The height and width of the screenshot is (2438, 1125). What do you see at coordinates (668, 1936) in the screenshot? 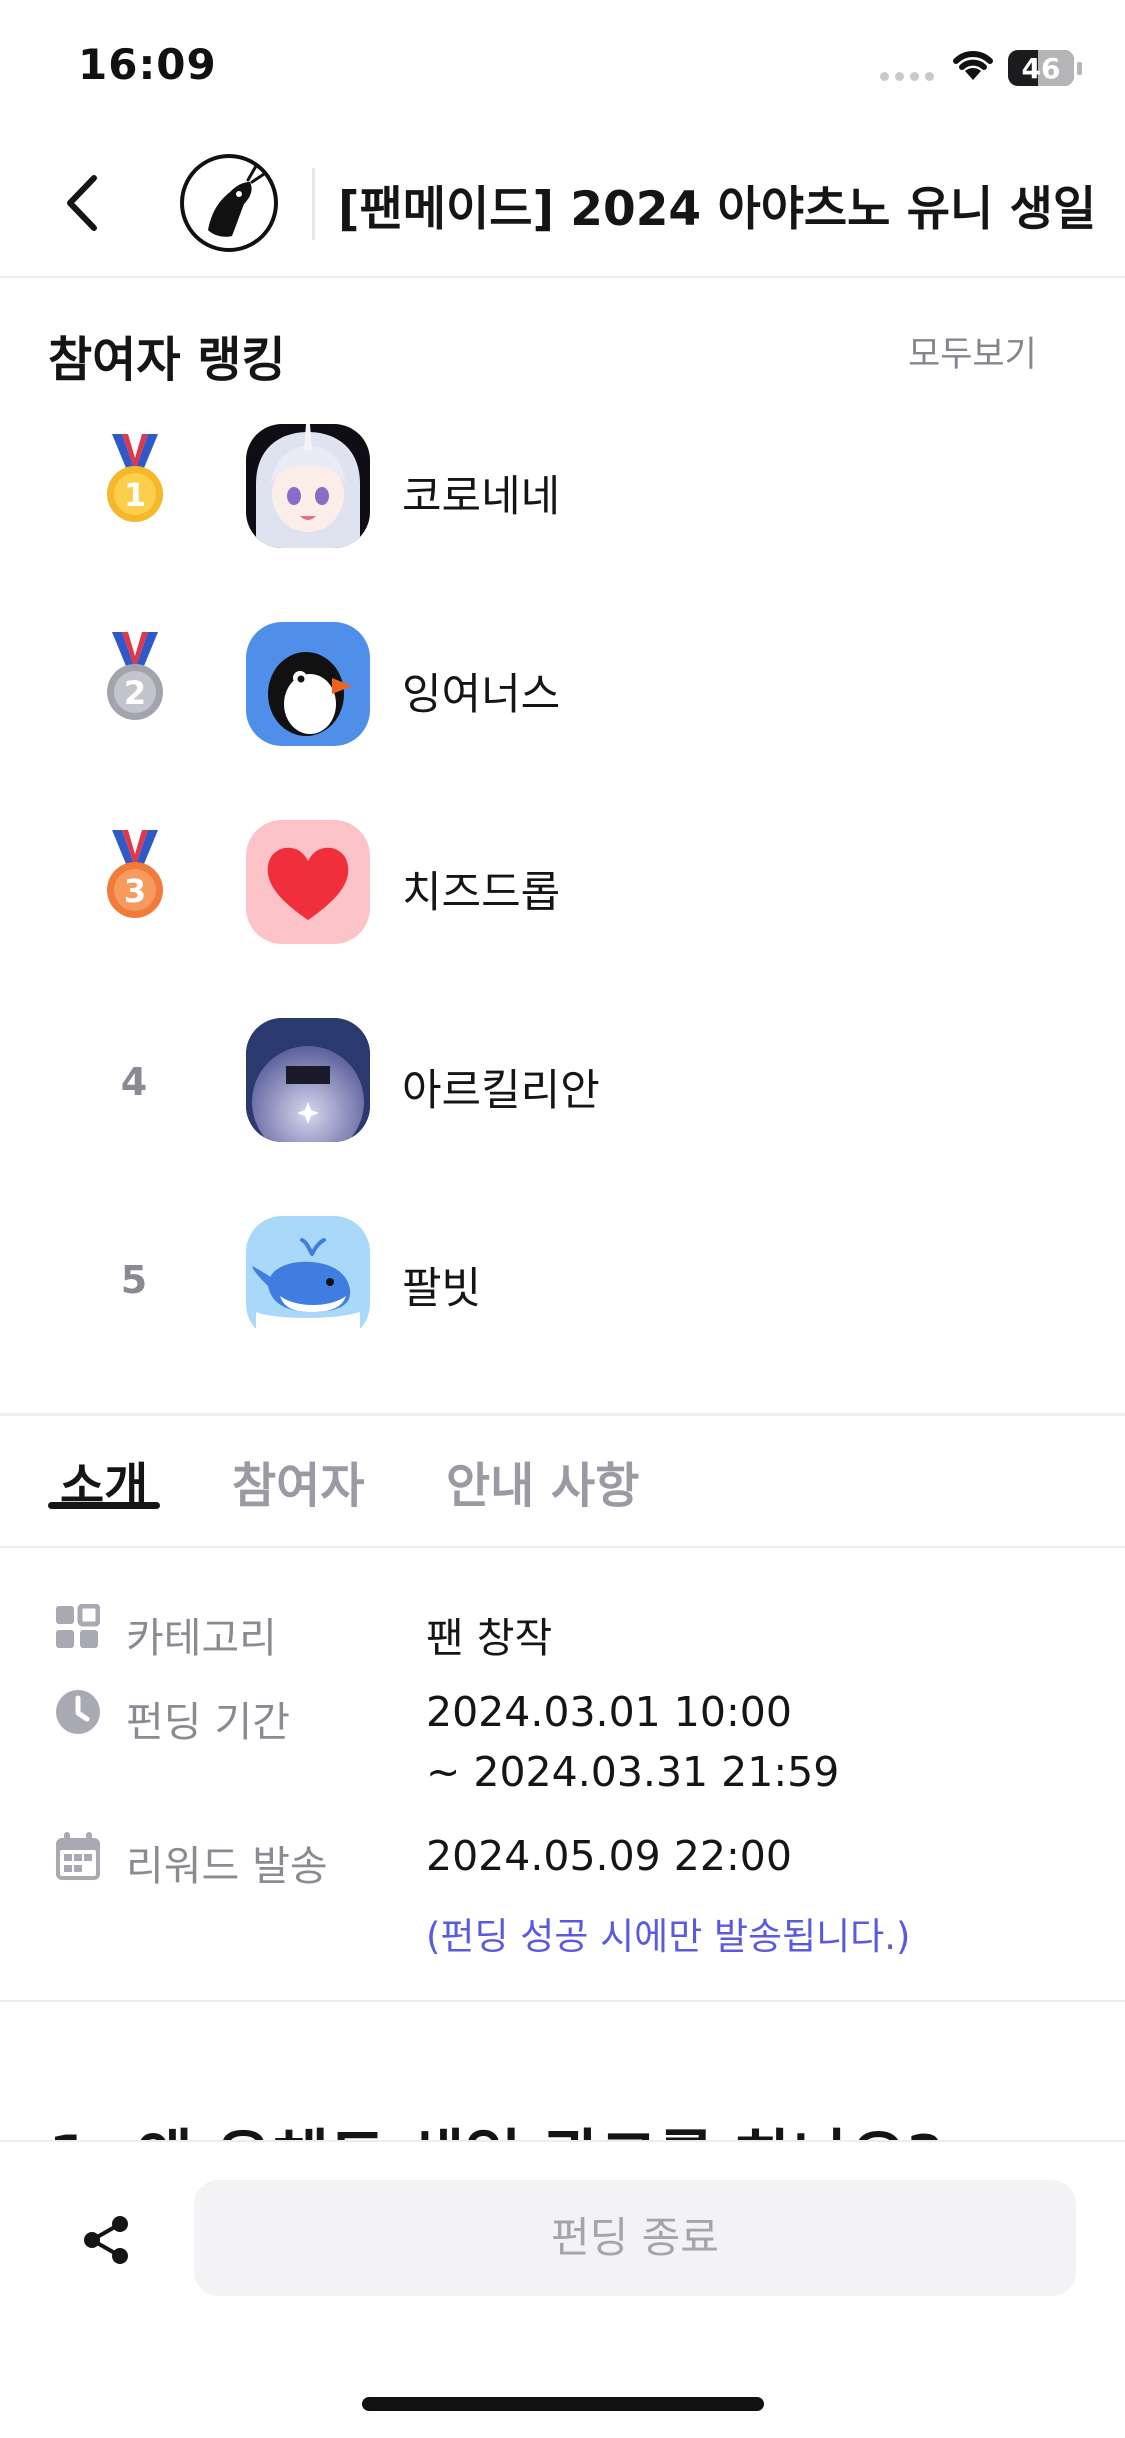
I see `reward-note: (펀딩 성공 시에만 발송됩니다.)` at bounding box center [668, 1936].